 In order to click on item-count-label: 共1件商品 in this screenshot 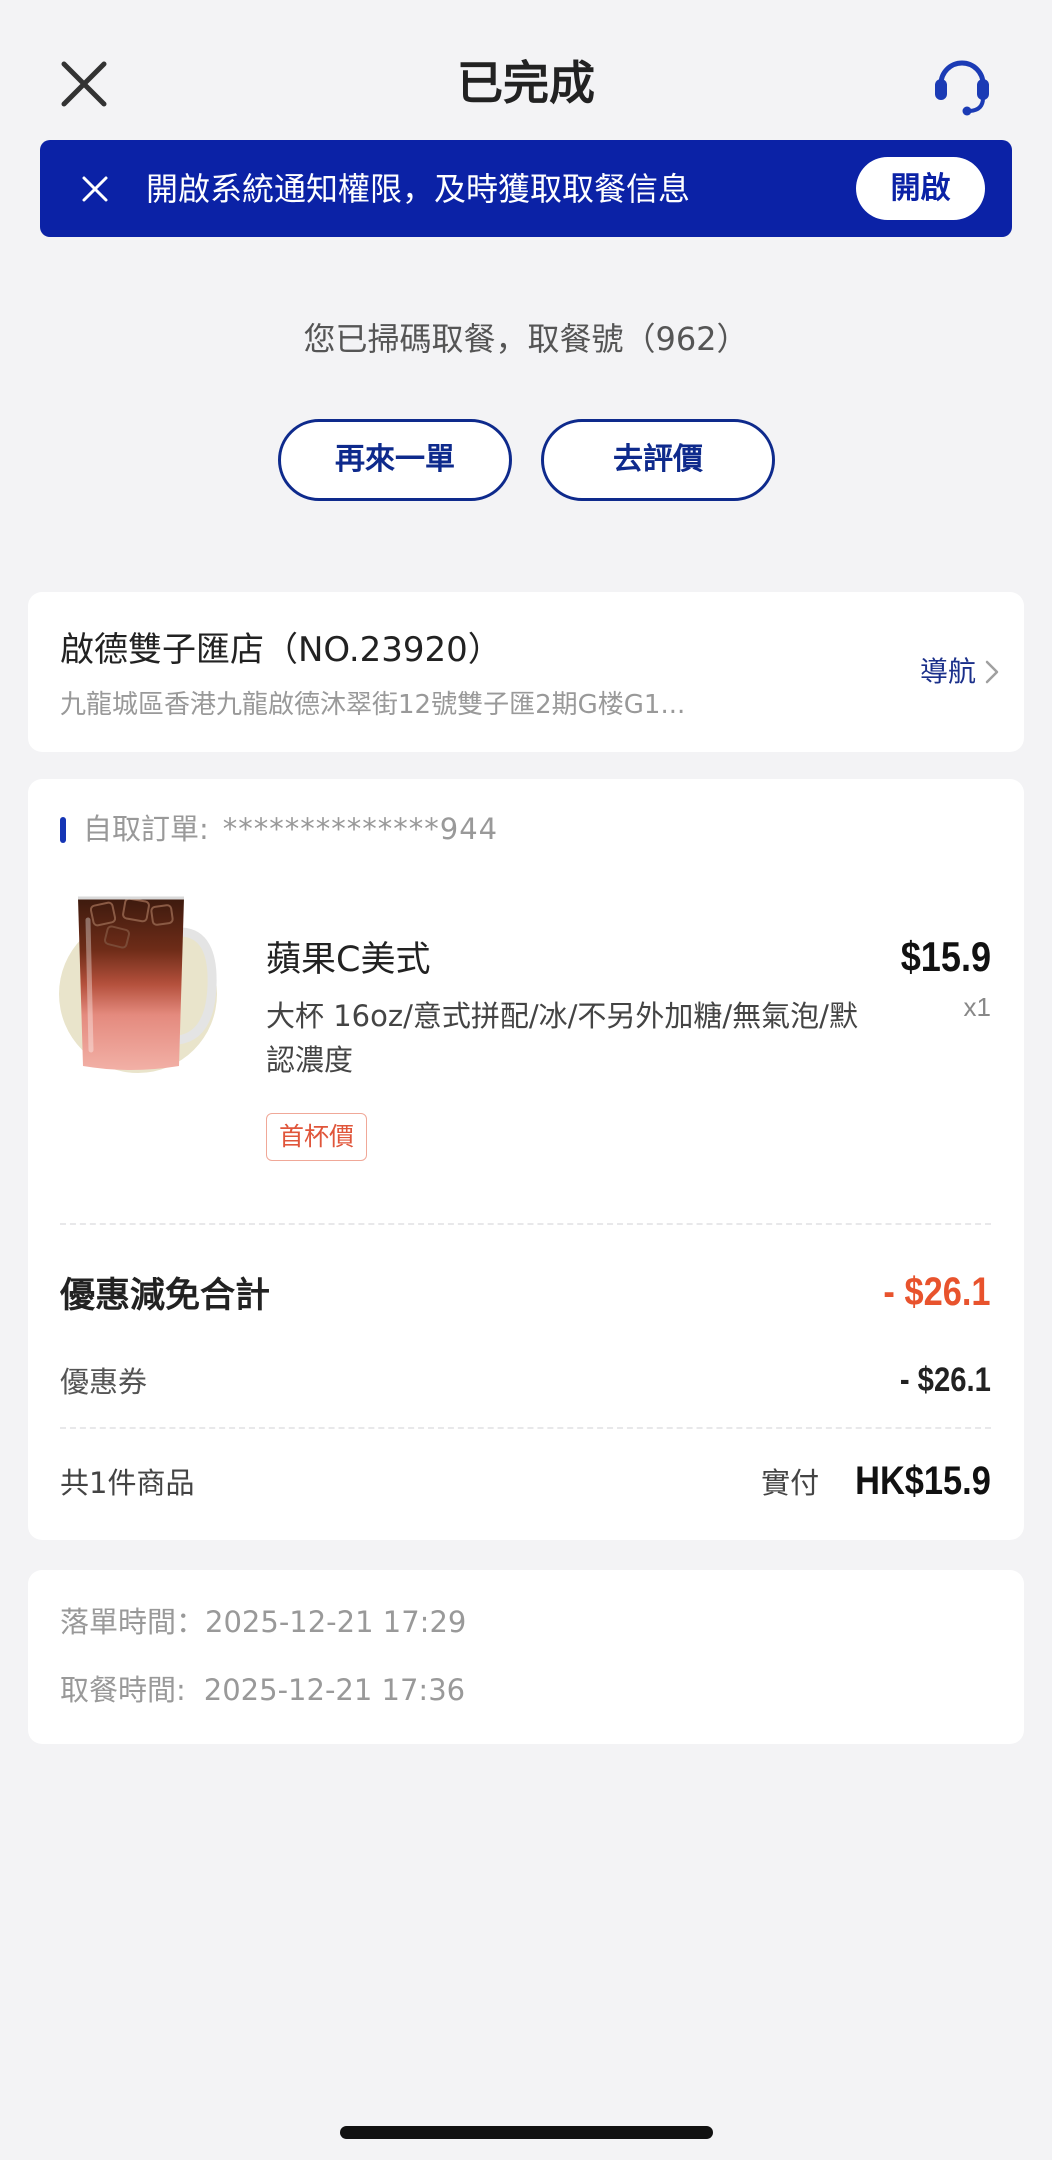, I will do `click(127, 1483)`.